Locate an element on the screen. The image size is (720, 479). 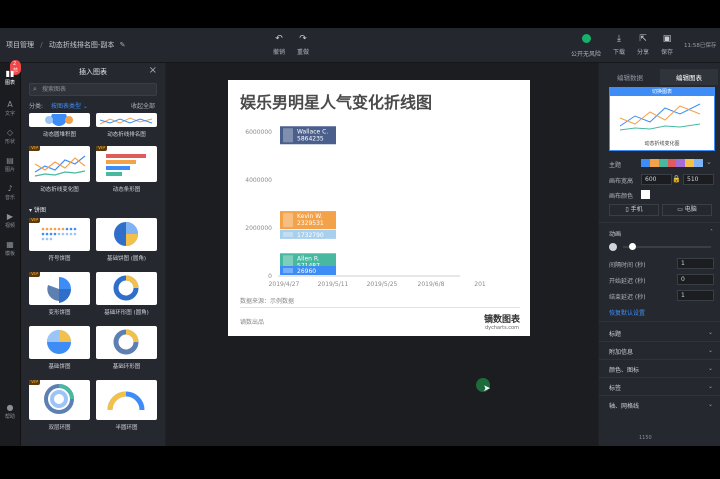
redo-button: ↷ 重做 is located at coordinates (303, 45).